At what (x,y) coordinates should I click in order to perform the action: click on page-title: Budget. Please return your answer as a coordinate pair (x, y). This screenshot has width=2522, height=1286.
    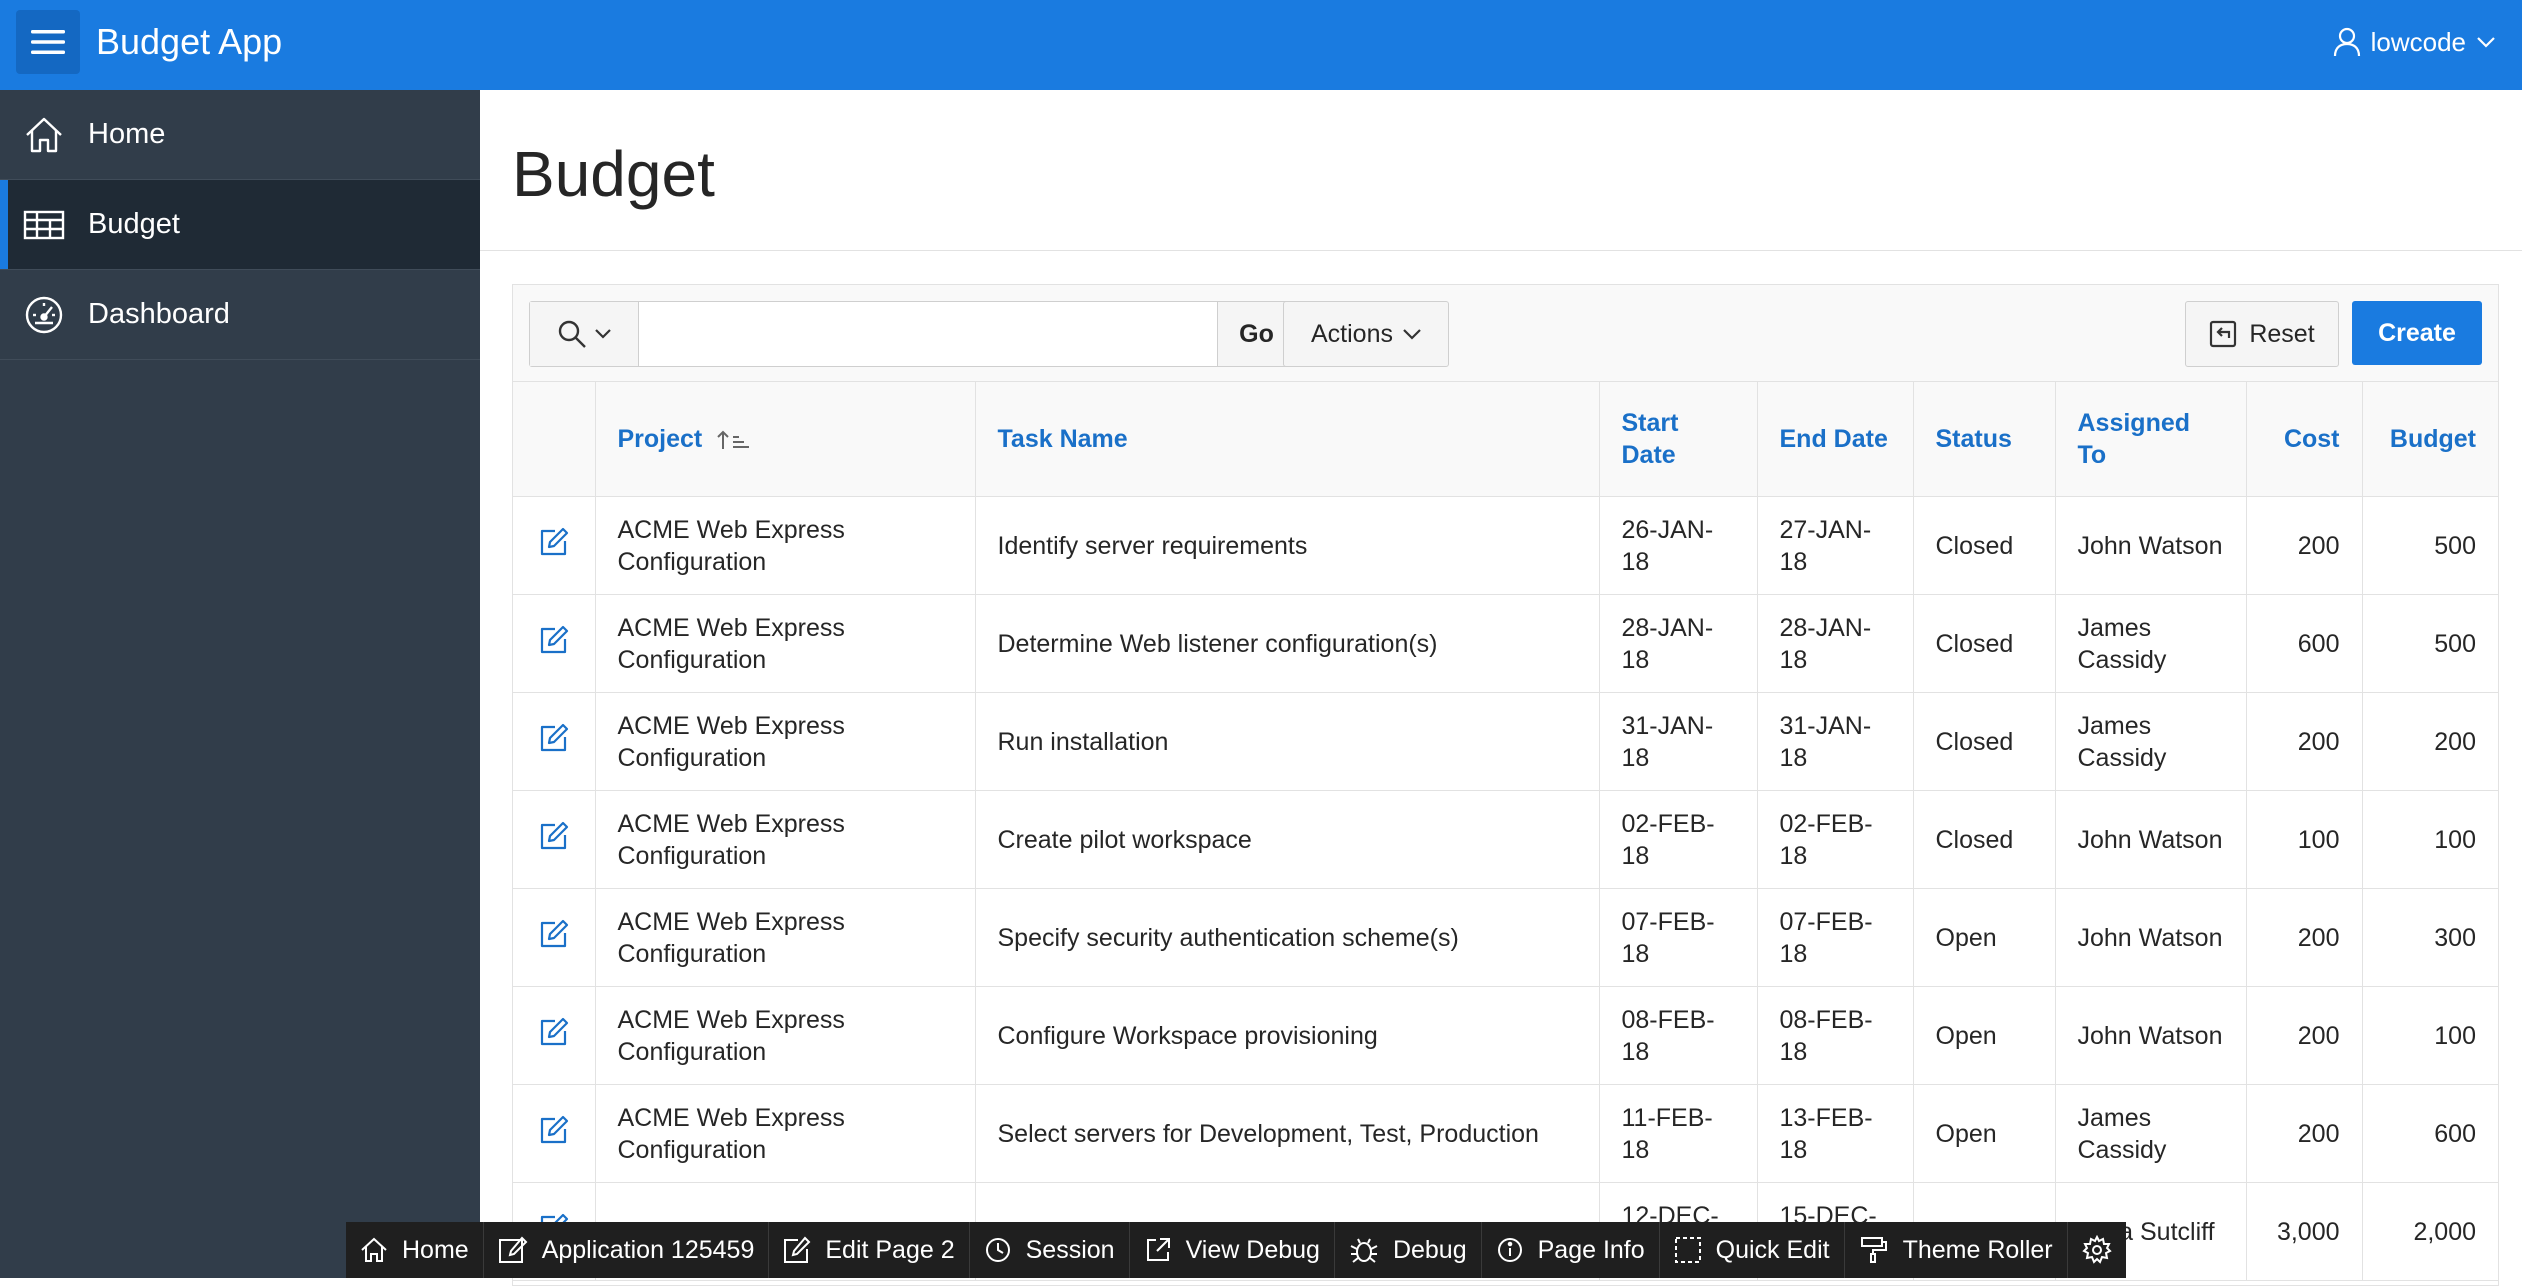
    Looking at the image, I should click on (613, 174).